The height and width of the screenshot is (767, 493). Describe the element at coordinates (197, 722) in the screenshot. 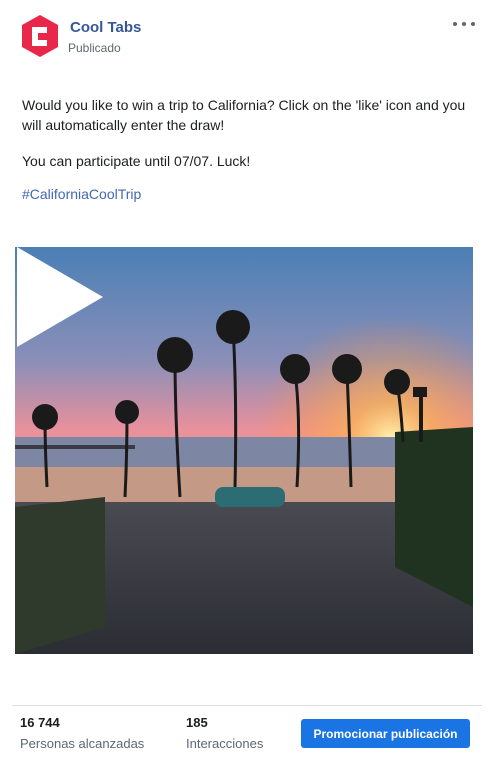

I see `interactions-value: 185` at that location.